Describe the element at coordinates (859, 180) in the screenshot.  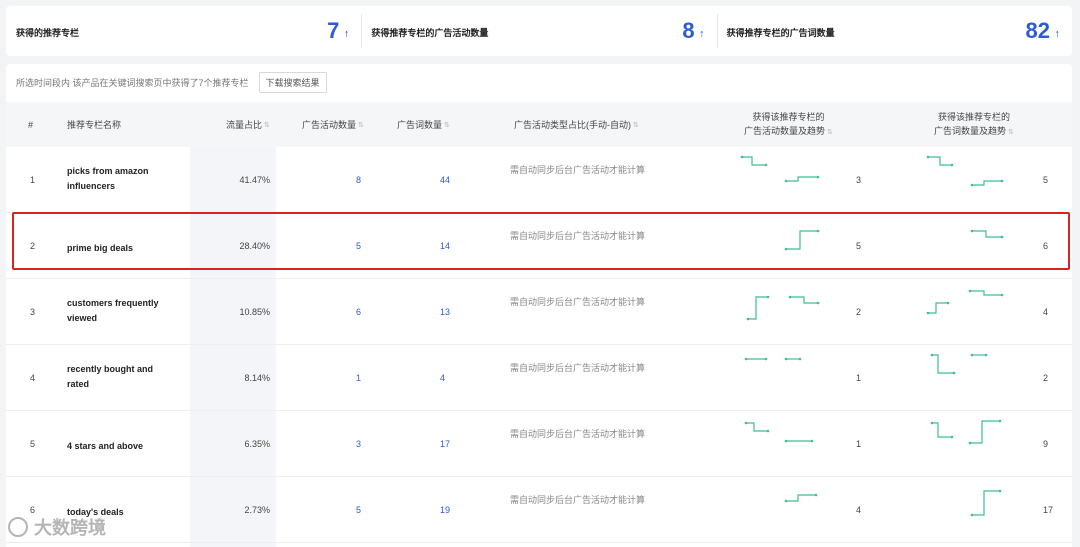
I see `campaign-trend-value: 3` at that location.